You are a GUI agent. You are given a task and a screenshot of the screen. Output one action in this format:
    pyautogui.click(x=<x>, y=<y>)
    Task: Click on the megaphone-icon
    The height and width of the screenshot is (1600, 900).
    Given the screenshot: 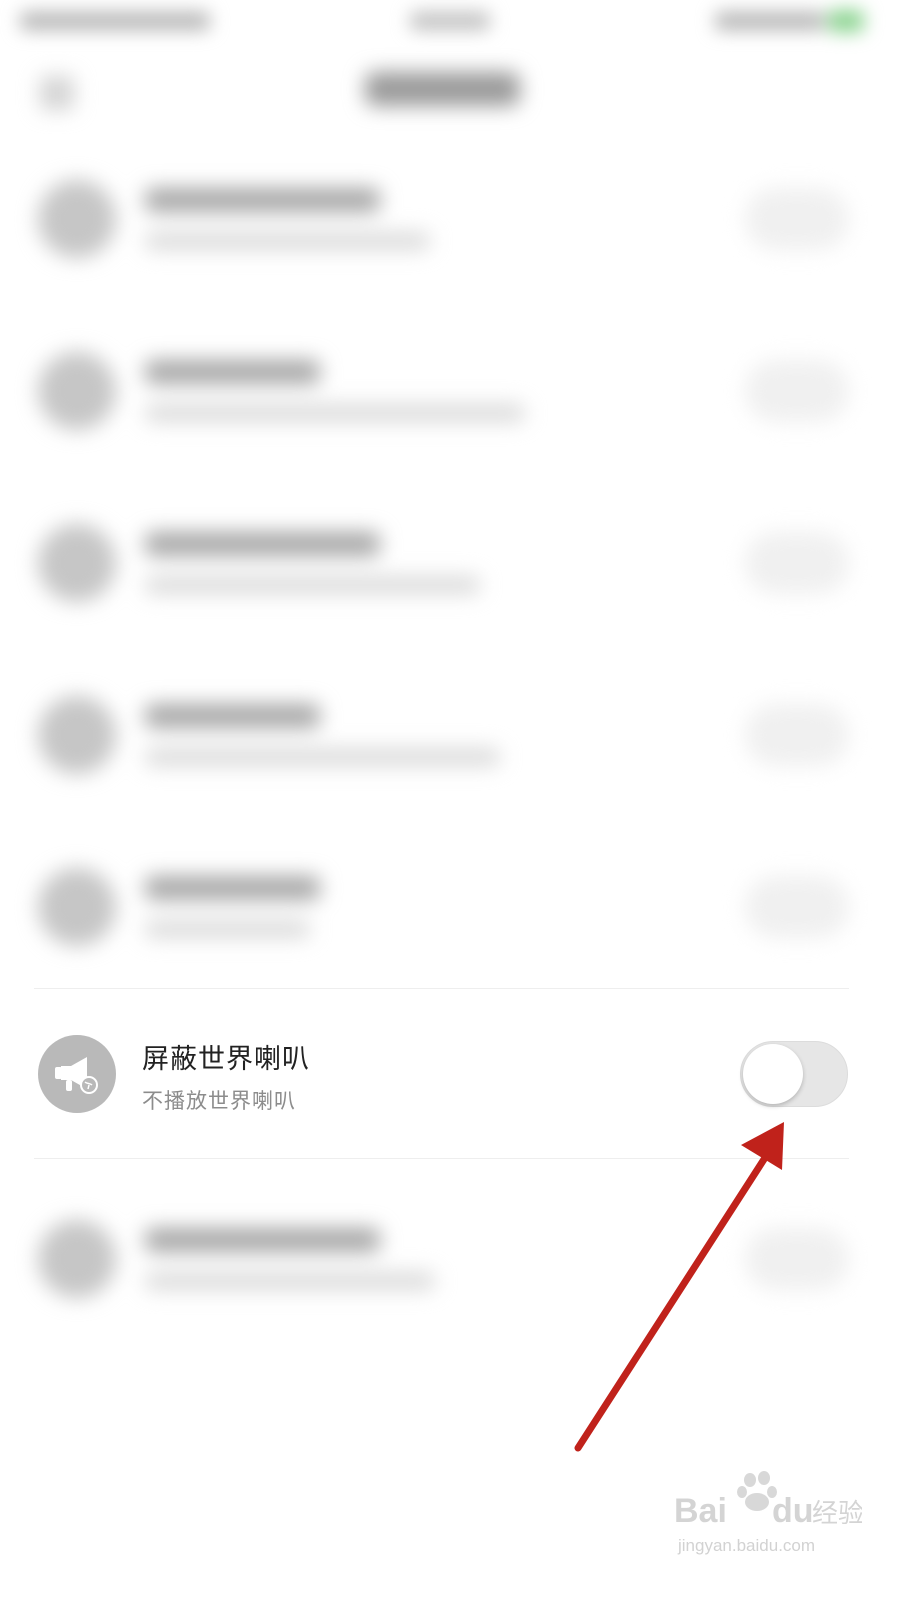 What is the action you would take?
    pyautogui.click(x=77, y=1074)
    